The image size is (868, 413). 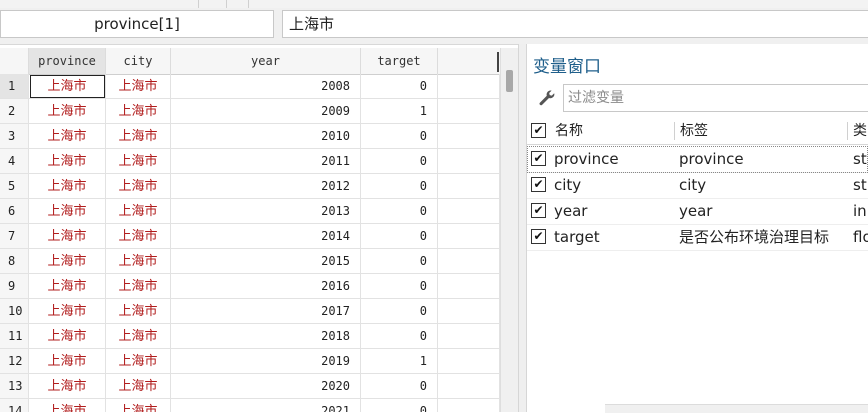 What do you see at coordinates (266, 211) in the screenshot?
I see `cell-year: 2013` at bounding box center [266, 211].